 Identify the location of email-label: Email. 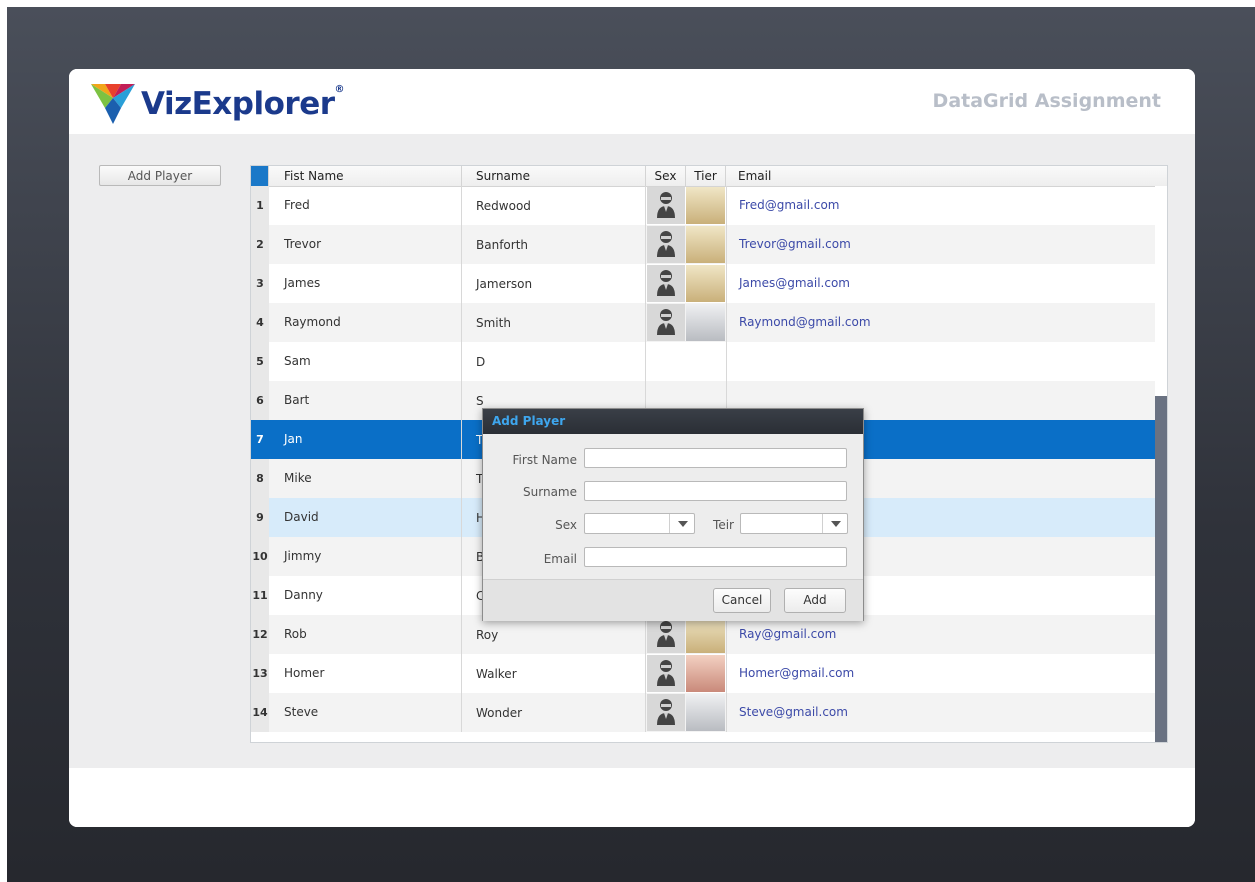
(560, 559).